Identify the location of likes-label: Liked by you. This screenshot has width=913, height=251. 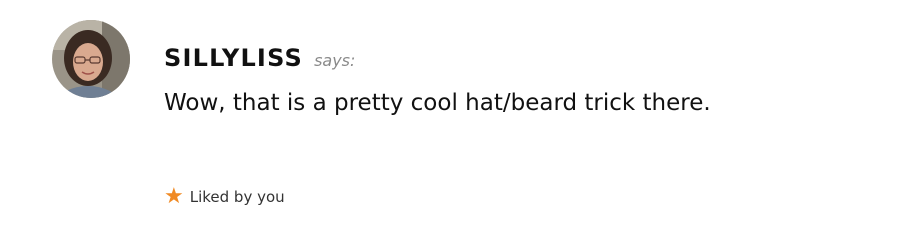
(237, 197).